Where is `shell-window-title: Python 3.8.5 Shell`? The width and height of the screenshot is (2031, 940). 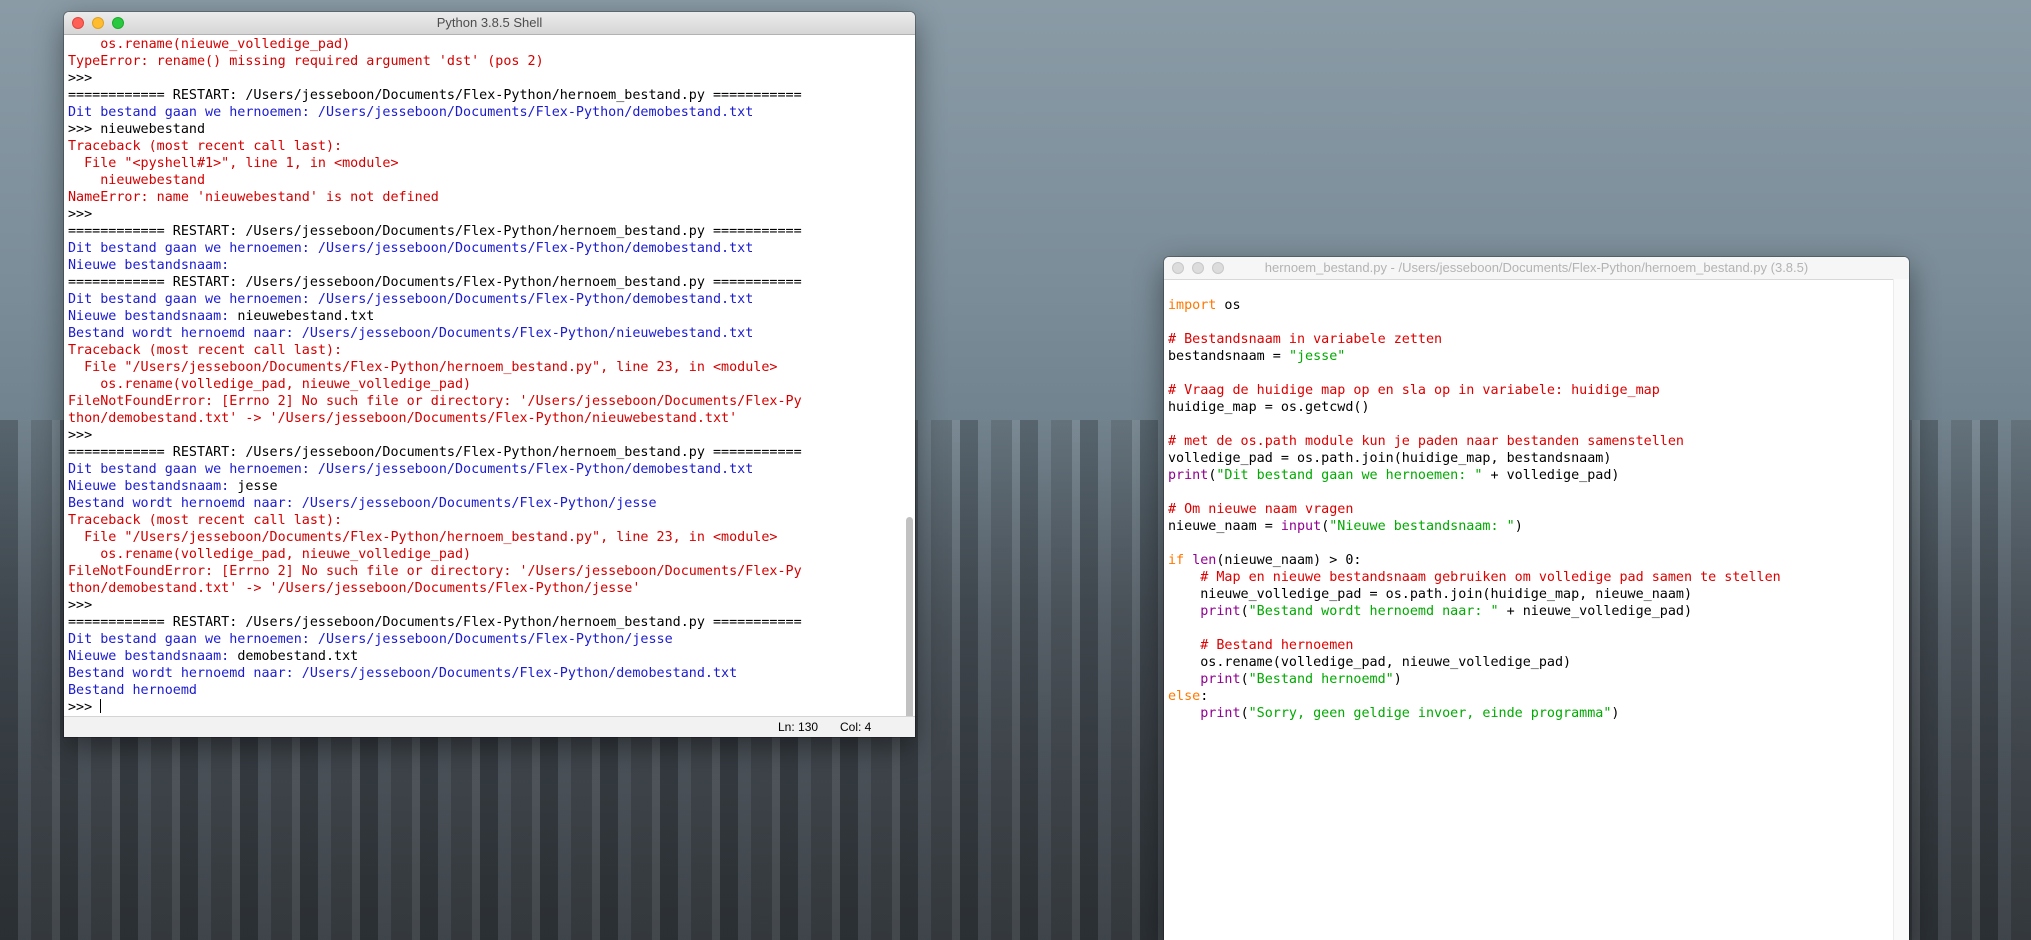
shell-window-title: Python 3.8.5 Shell is located at coordinates (489, 22).